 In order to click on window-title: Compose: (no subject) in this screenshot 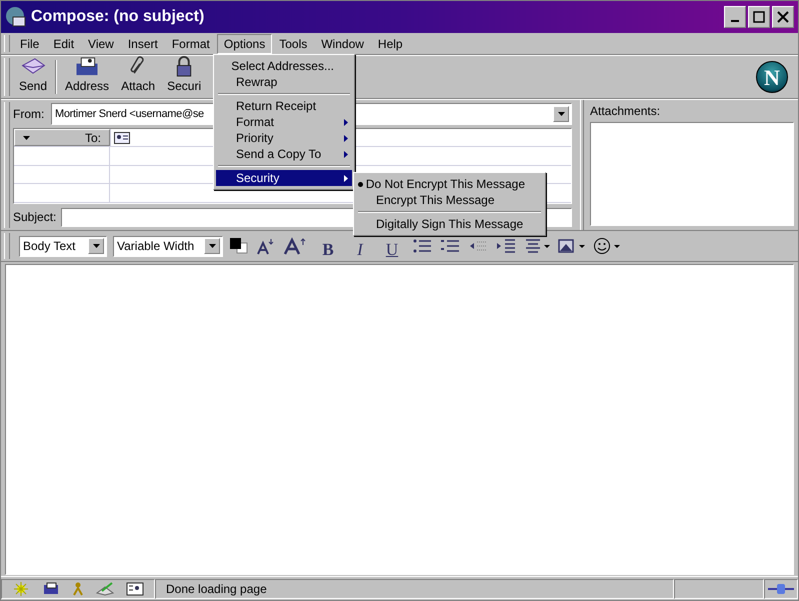, I will do `click(117, 17)`.